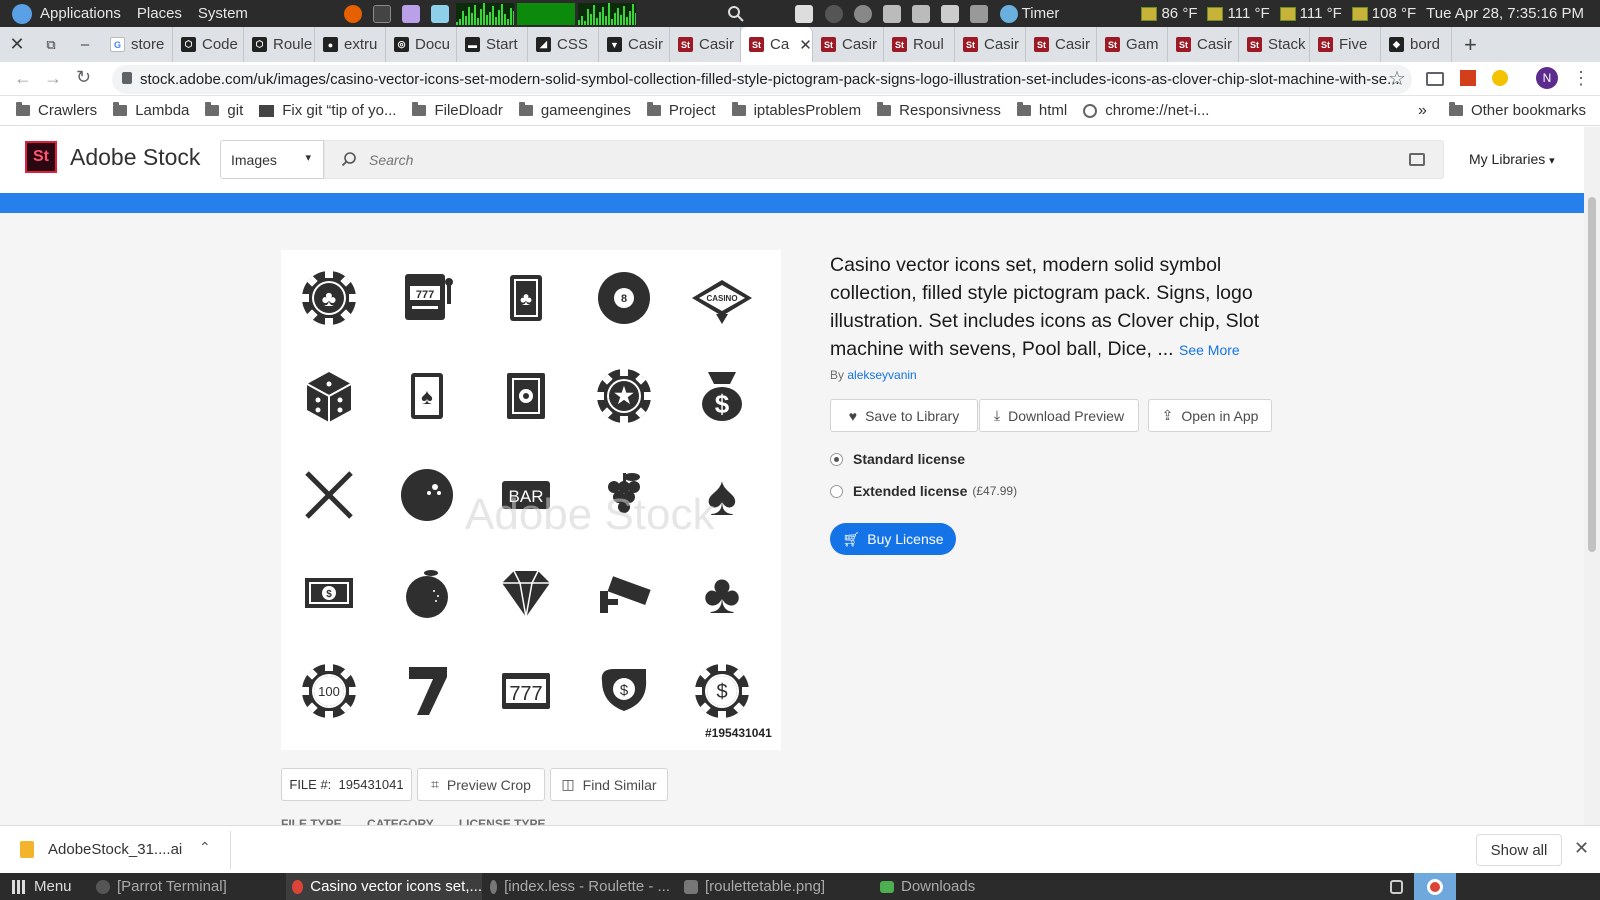 Image resolution: width=1600 pixels, height=900 pixels. I want to click on preview-crop-button: ⌗ Preview Crop, so click(481, 784).